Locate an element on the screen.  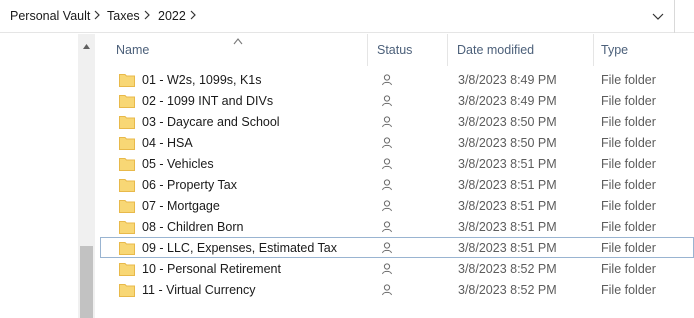
column-header-date-modified: Date modified is located at coordinates (495, 50).